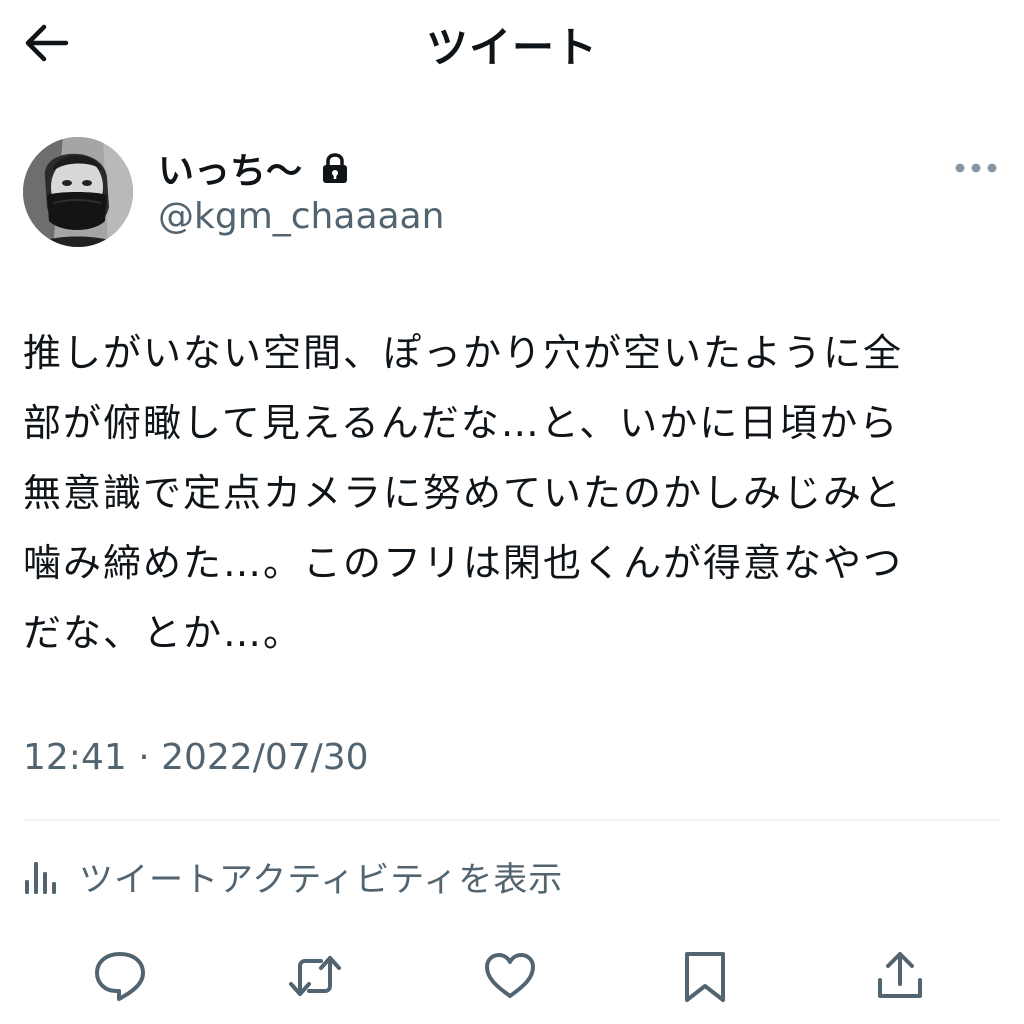 Image resolution: width=1024 pixels, height=1024 pixels. What do you see at coordinates (230, 171) in the screenshot?
I see `display-name: いっち〜` at bounding box center [230, 171].